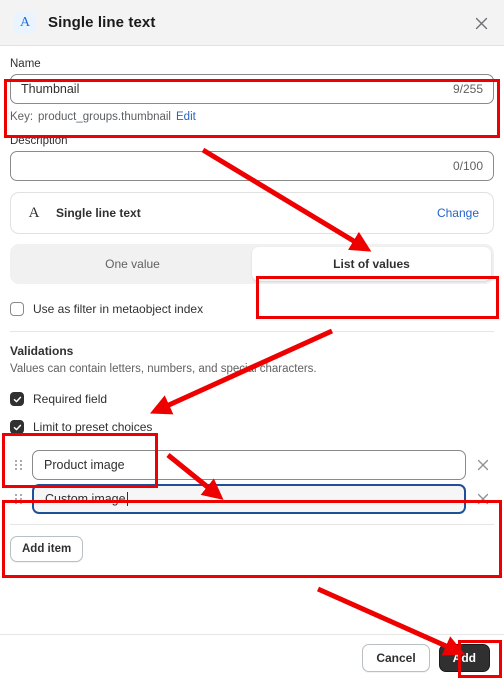 This screenshot has width=504, height=680. I want to click on limit-preset-label: Limit to preset choices, so click(93, 427).